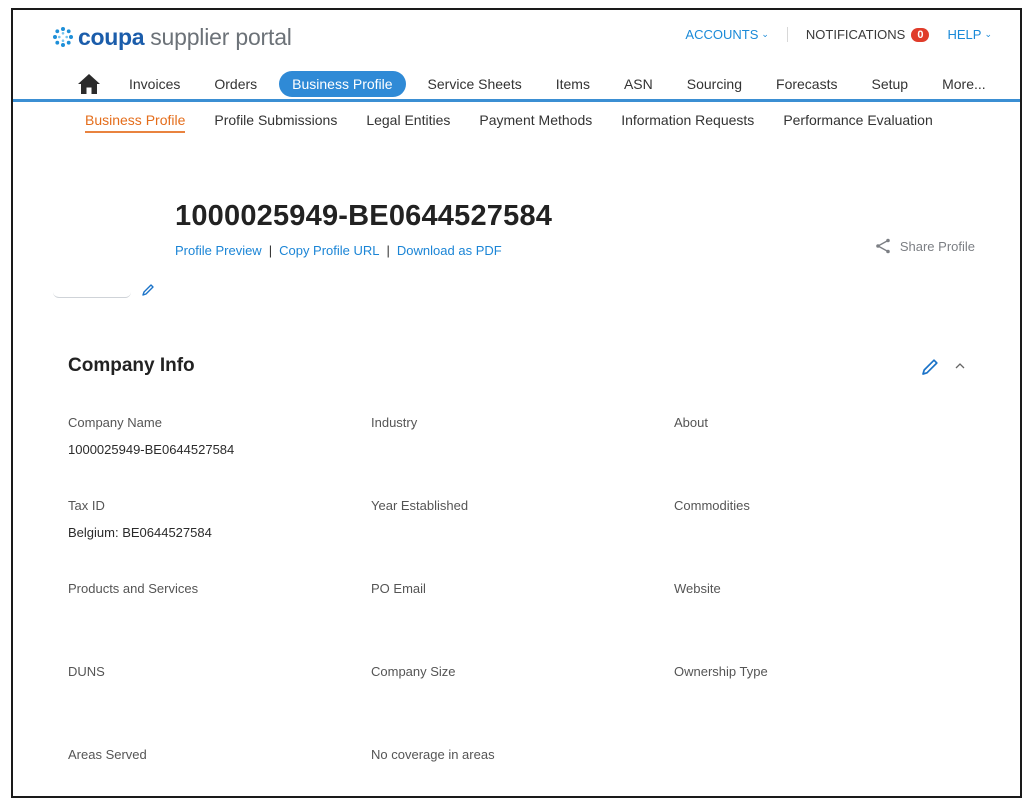 The image size is (1030, 802). Describe the element at coordinates (408, 122) in the screenshot. I see `subnav-legal-entities: Legal Entities` at that location.